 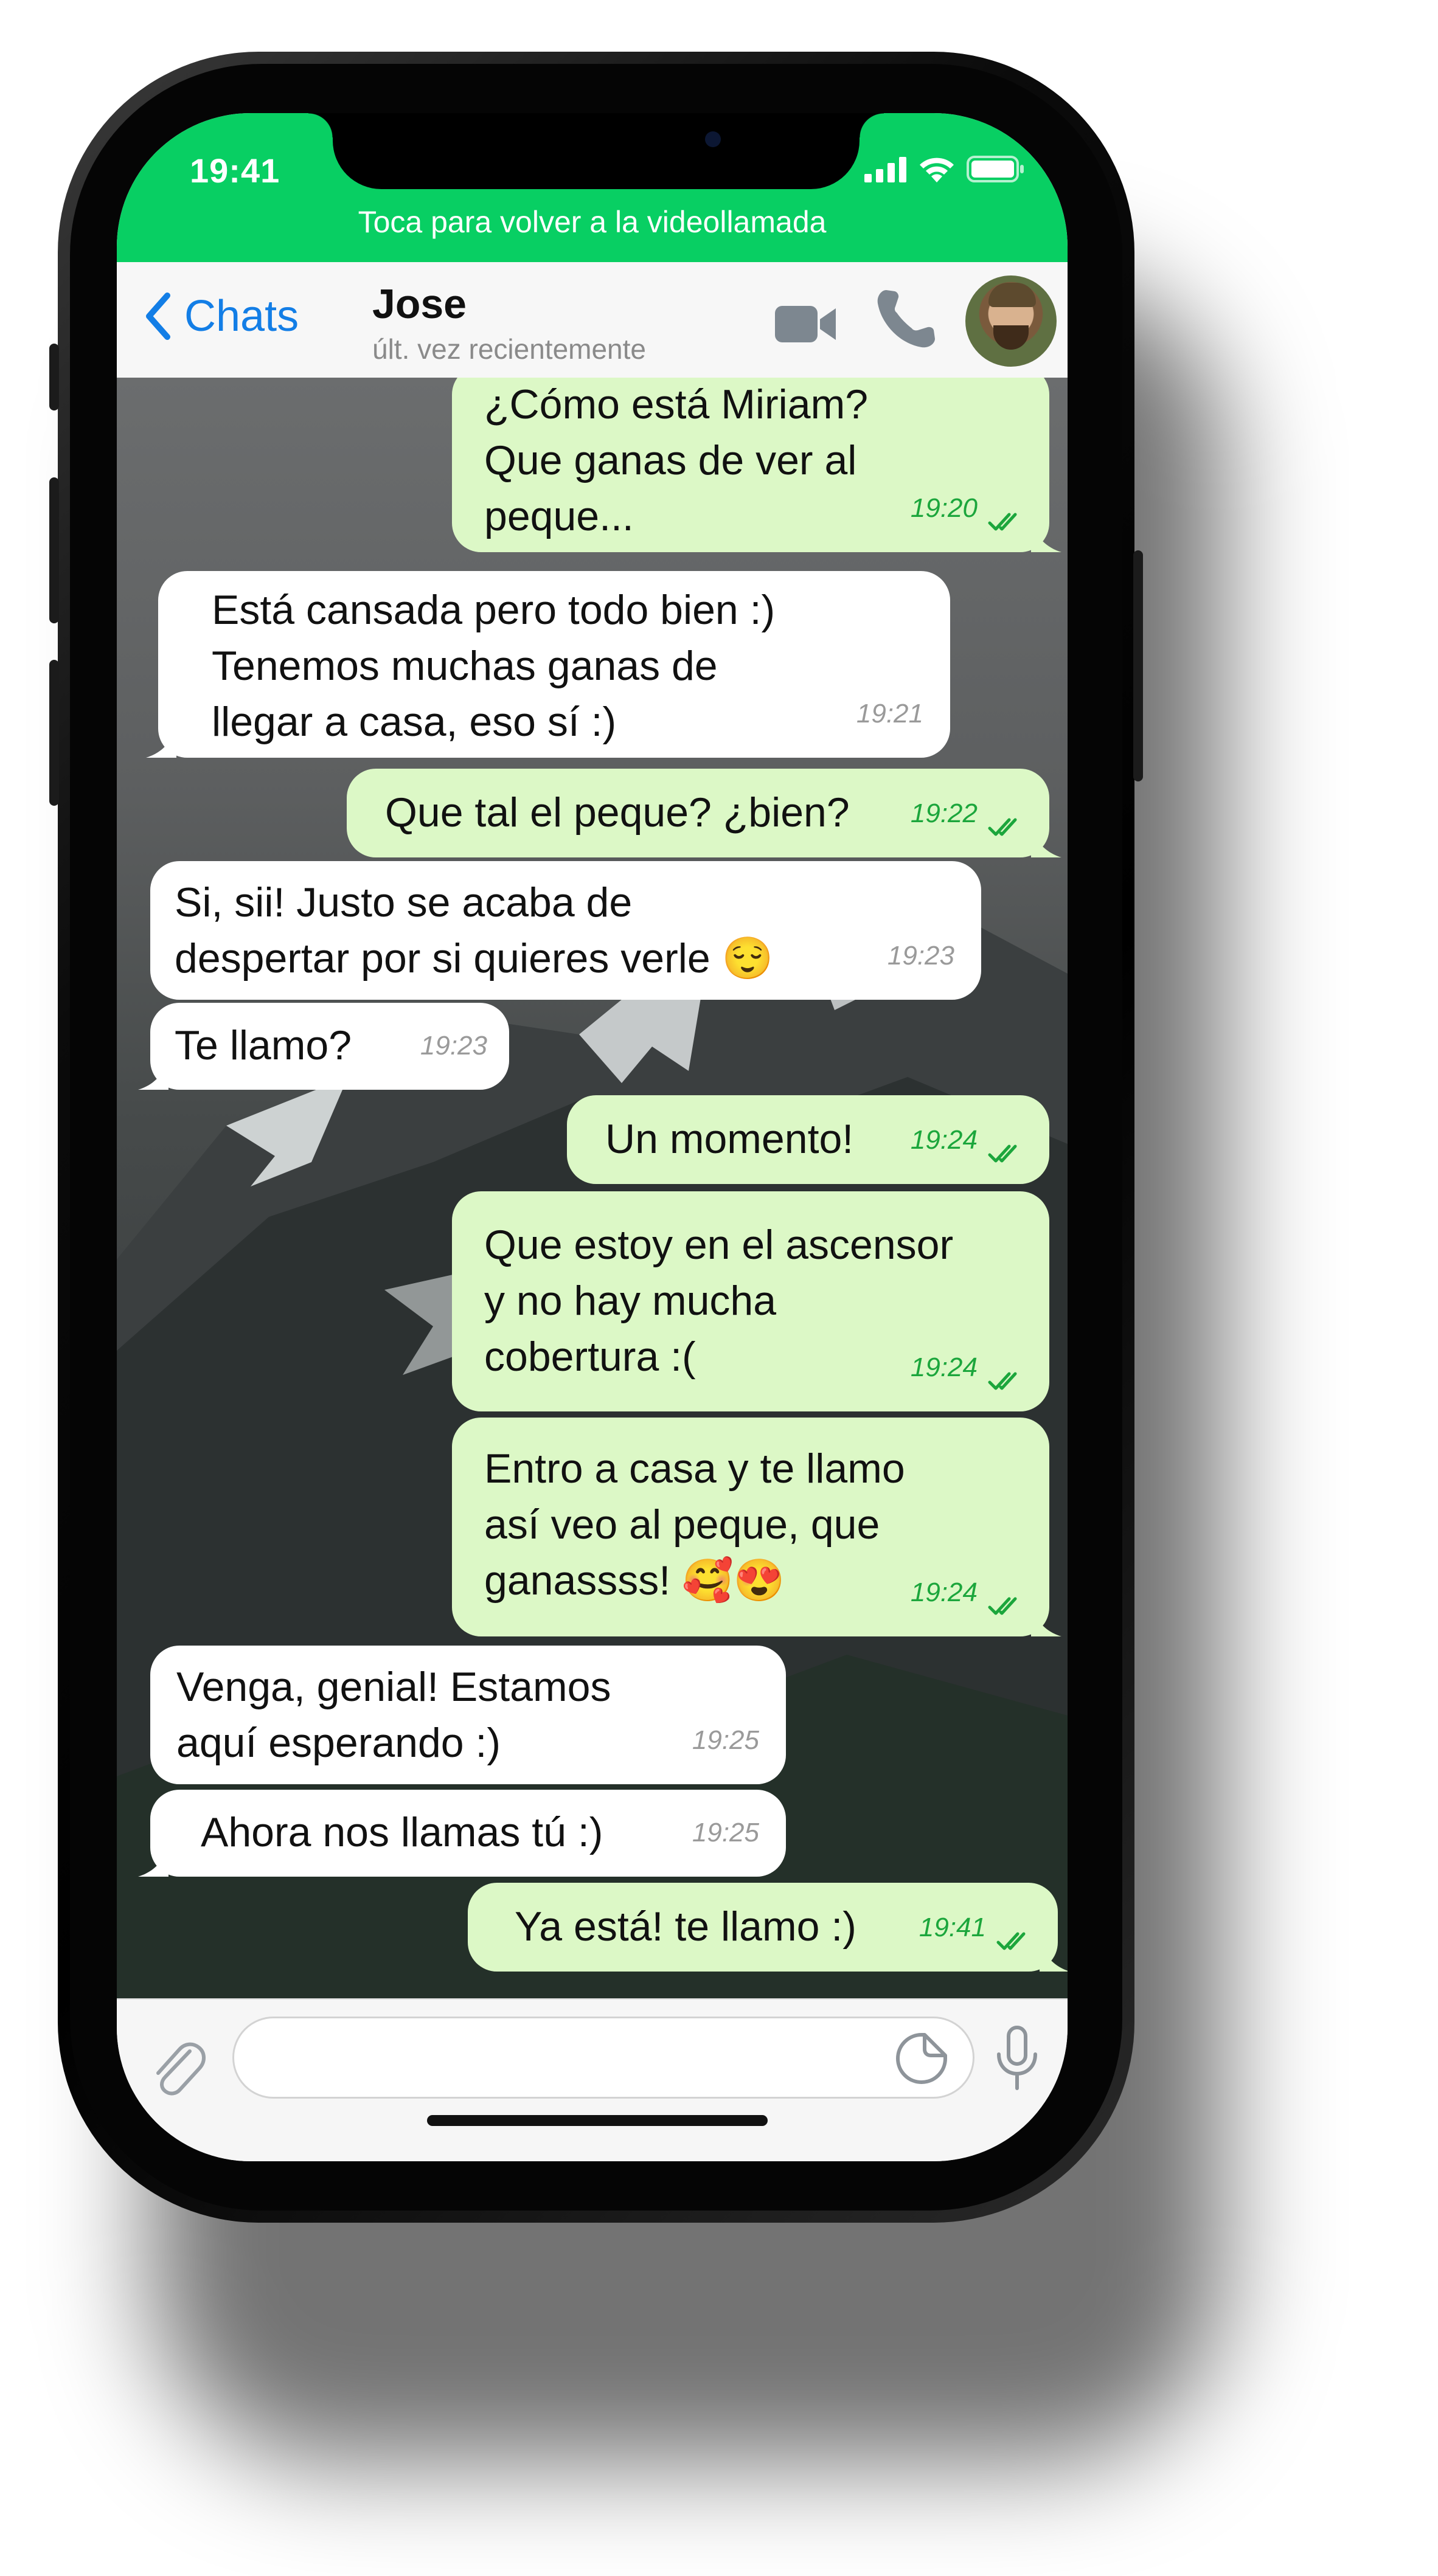 I want to click on contact-avatar, so click(x=1011, y=321).